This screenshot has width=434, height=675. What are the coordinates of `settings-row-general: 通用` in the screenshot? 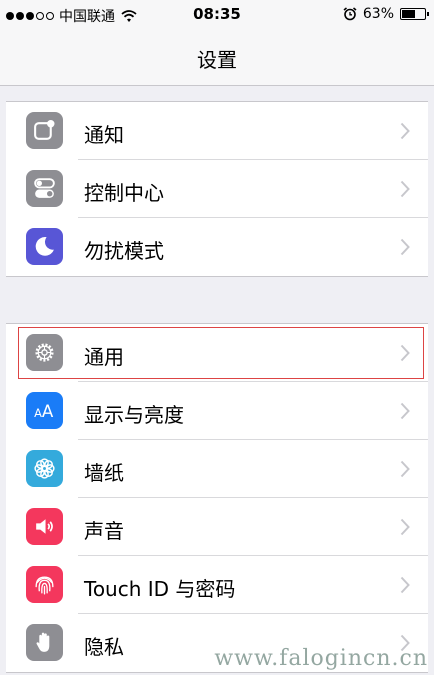 It's located at (217, 353).